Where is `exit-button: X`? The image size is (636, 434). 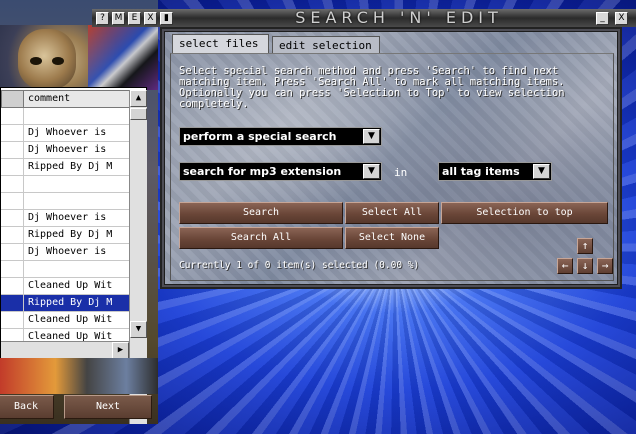 exit-button: X is located at coordinates (150, 18).